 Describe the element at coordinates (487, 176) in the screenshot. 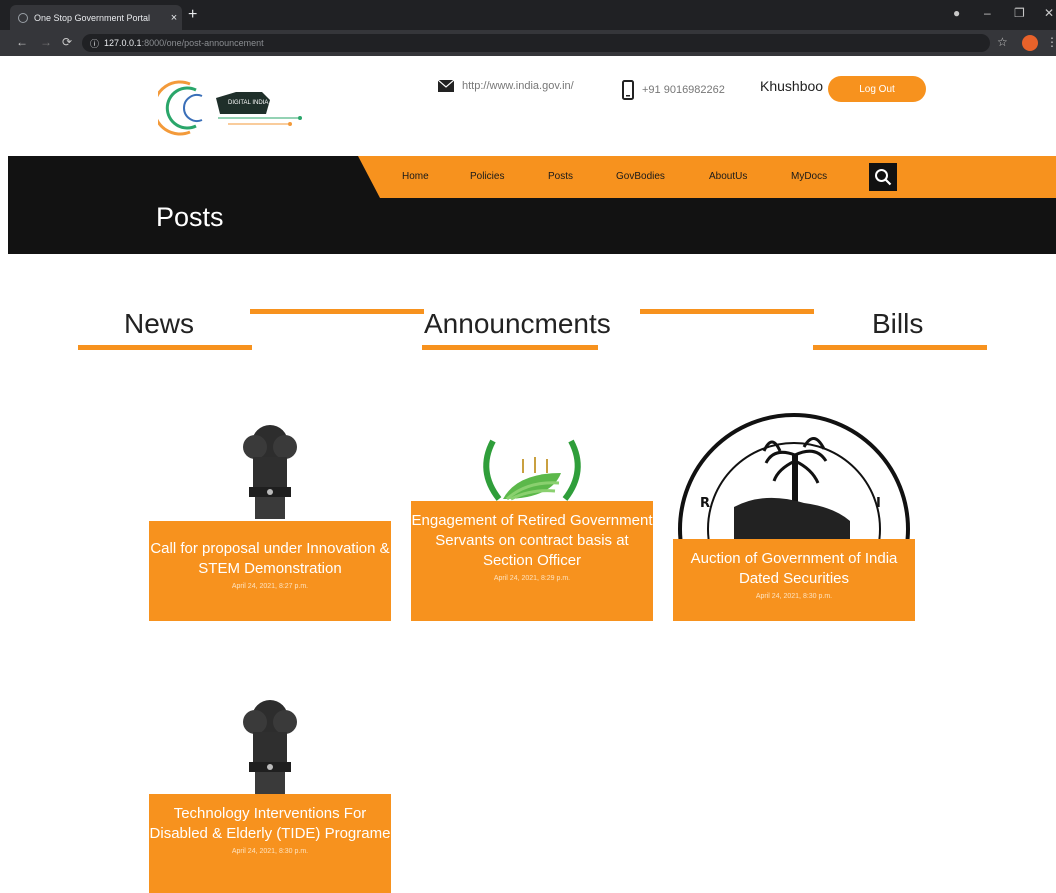

I see `nav-policies: Policies` at that location.